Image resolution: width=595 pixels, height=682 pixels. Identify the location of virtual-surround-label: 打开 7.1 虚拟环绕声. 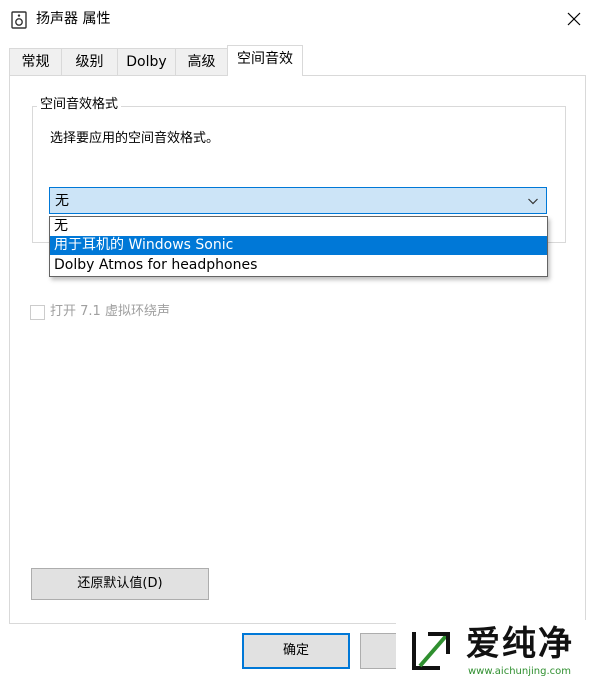
(110, 311).